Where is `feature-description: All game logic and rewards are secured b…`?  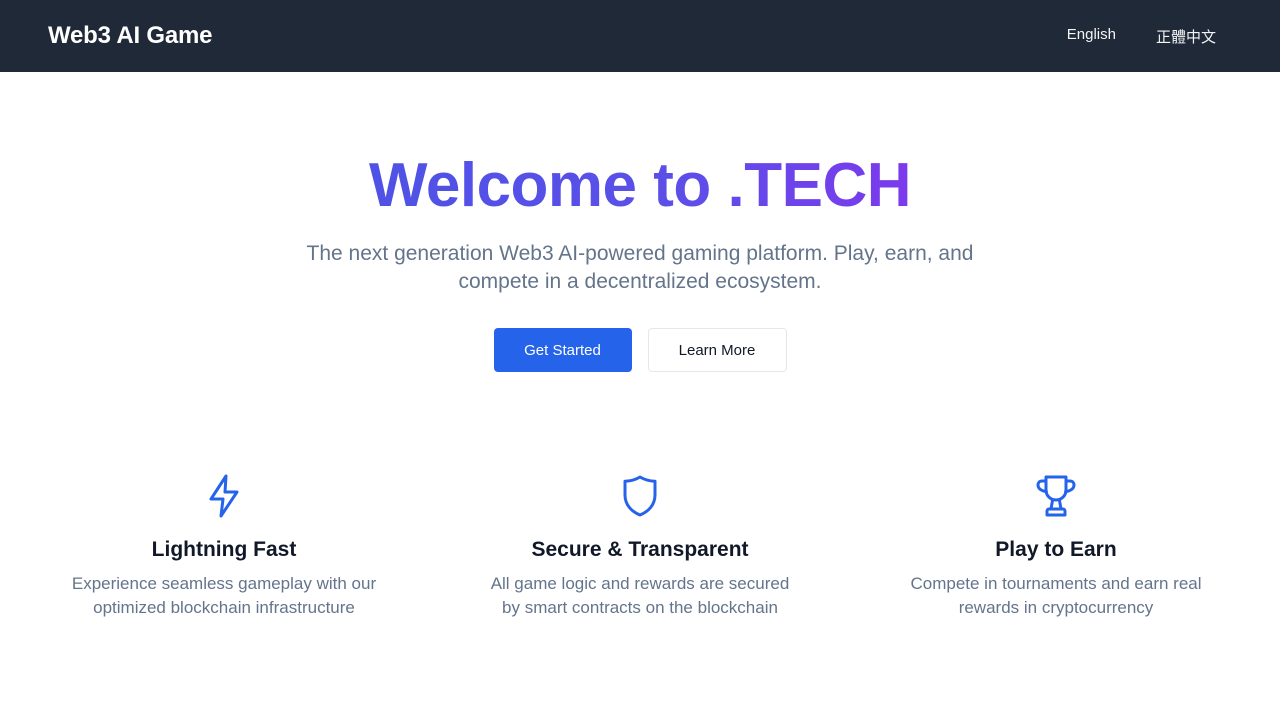
feature-description: All game logic and rewards are secured b… is located at coordinates (640, 595).